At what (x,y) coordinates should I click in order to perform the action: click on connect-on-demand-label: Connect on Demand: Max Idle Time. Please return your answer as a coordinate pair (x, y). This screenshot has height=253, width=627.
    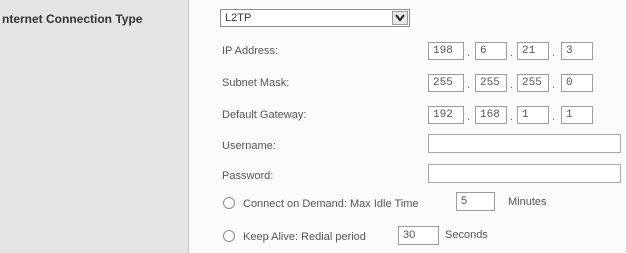
    Looking at the image, I should click on (331, 204).